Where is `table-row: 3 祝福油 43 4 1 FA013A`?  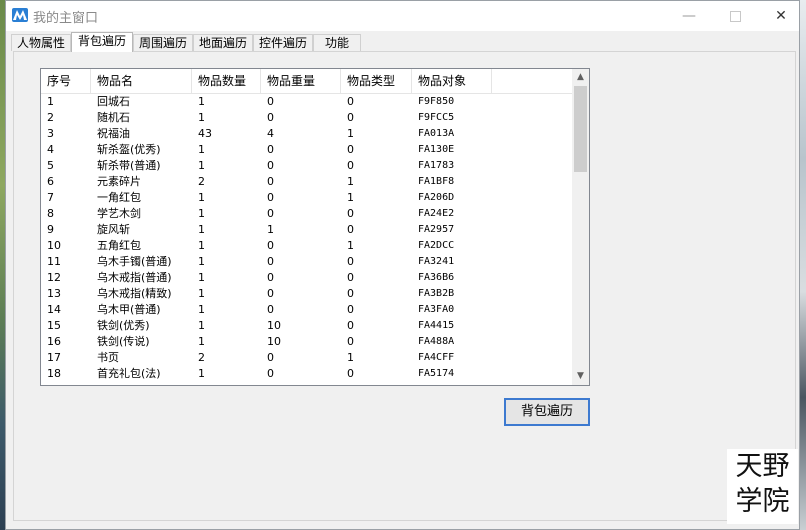 table-row: 3 祝福油 43 4 1 FA013A is located at coordinates (307, 134).